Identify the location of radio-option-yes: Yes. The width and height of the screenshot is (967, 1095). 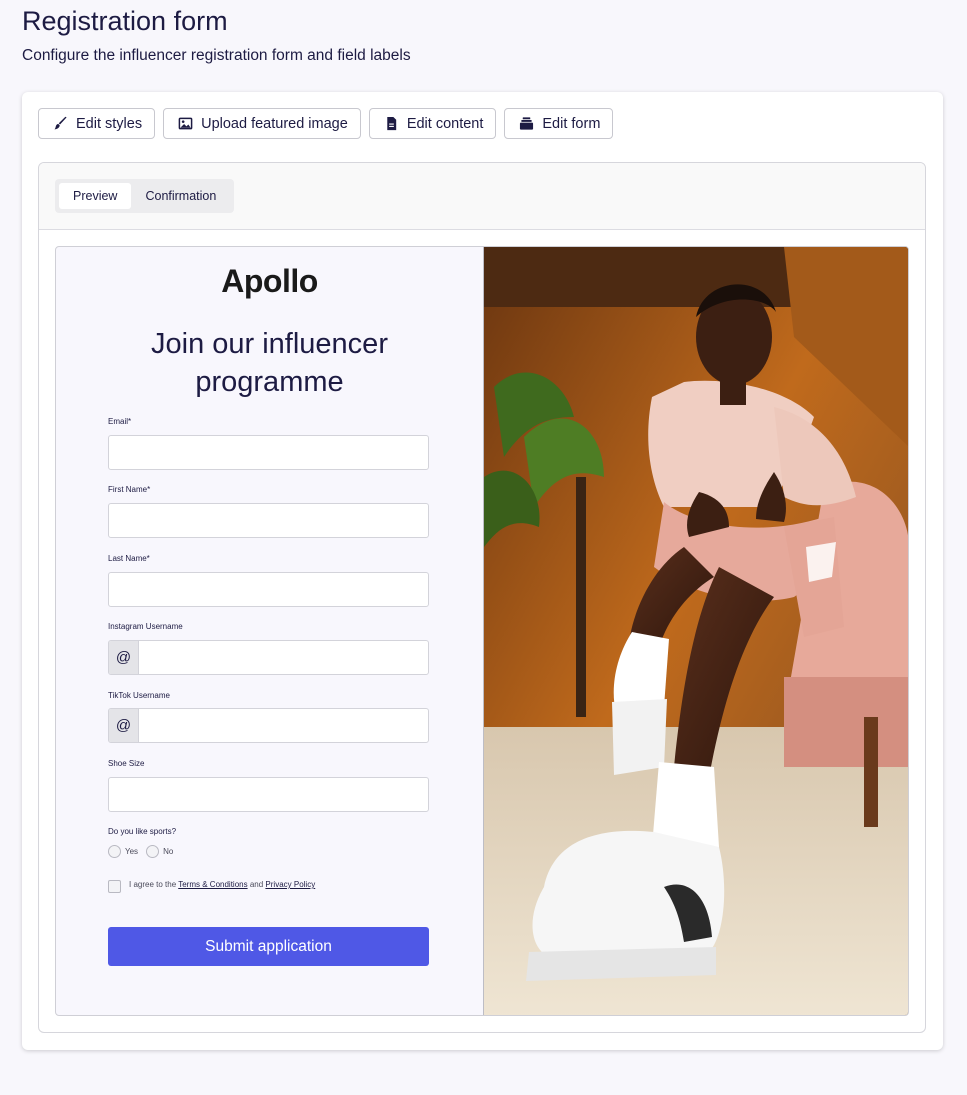
(123, 851).